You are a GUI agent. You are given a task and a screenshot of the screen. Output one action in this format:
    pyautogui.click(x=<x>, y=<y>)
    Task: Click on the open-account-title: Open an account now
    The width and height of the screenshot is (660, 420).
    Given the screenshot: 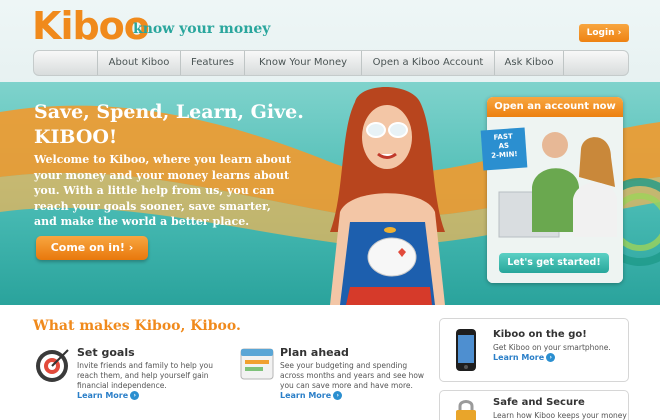 What is the action you would take?
    pyautogui.click(x=555, y=107)
    